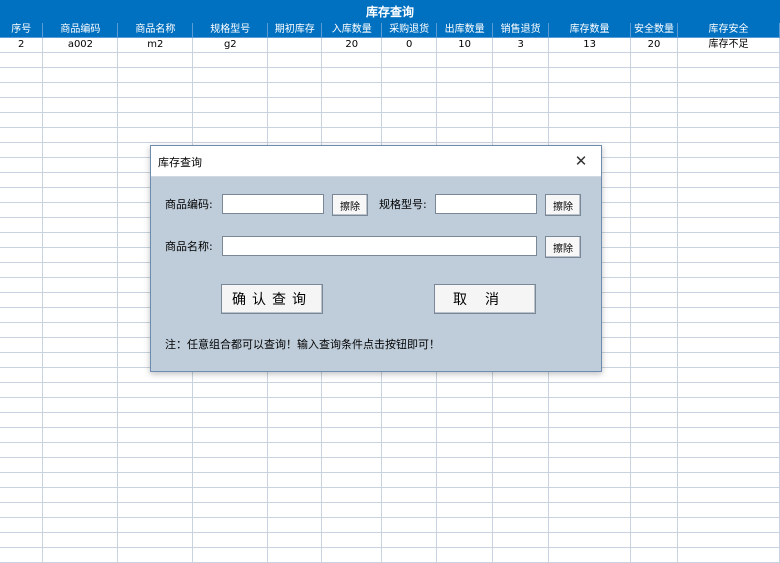 Image resolution: width=780 pixels, height=563 pixels. What do you see at coordinates (486, 204) in the screenshot?
I see `spec-input` at bounding box center [486, 204].